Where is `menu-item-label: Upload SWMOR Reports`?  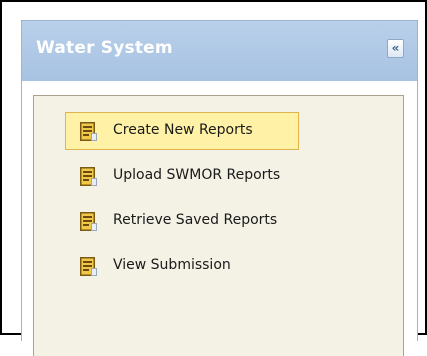 menu-item-label: Upload SWMOR Reports is located at coordinates (197, 175).